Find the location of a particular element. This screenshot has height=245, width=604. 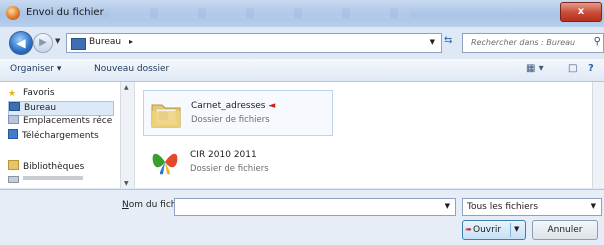

file-name: CIR 2010 2011 is located at coordinates (223, 155).